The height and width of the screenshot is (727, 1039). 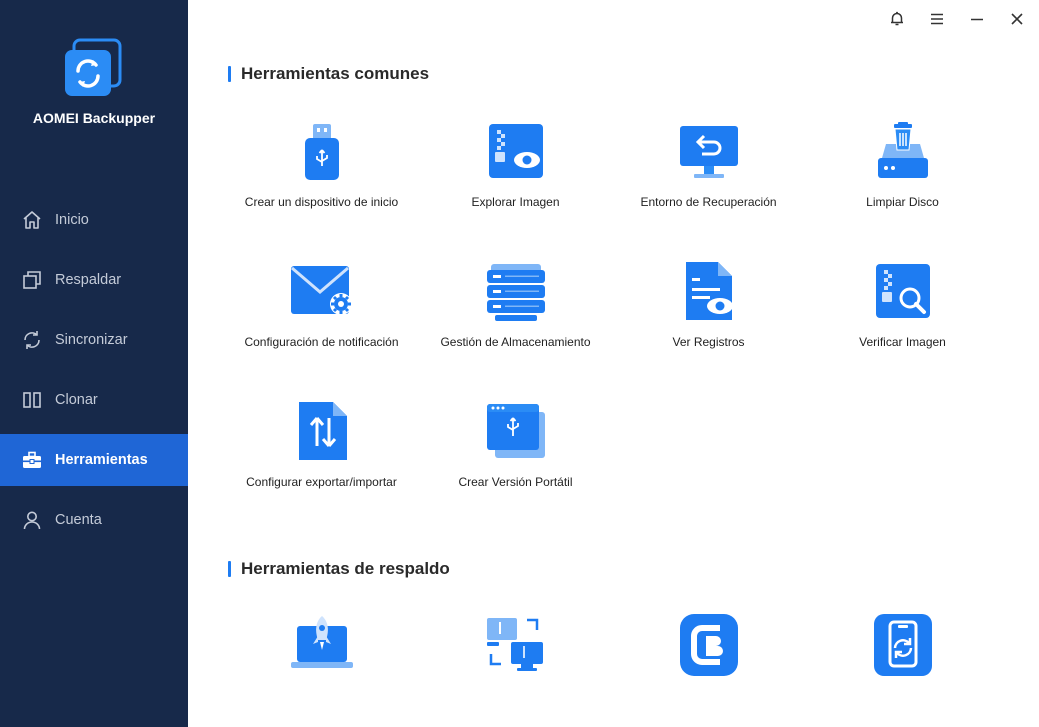 I want to click on sidebar-item-inicio: Inicio, so click(x=94, y=220).